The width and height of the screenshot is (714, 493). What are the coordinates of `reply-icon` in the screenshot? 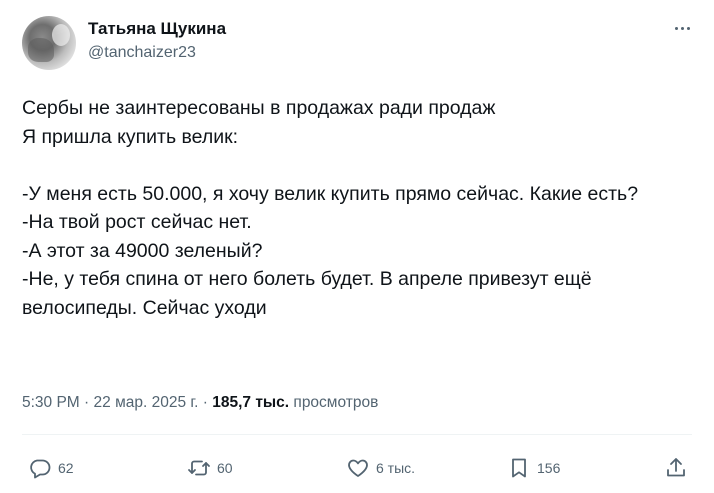 It's located at (40, 469).